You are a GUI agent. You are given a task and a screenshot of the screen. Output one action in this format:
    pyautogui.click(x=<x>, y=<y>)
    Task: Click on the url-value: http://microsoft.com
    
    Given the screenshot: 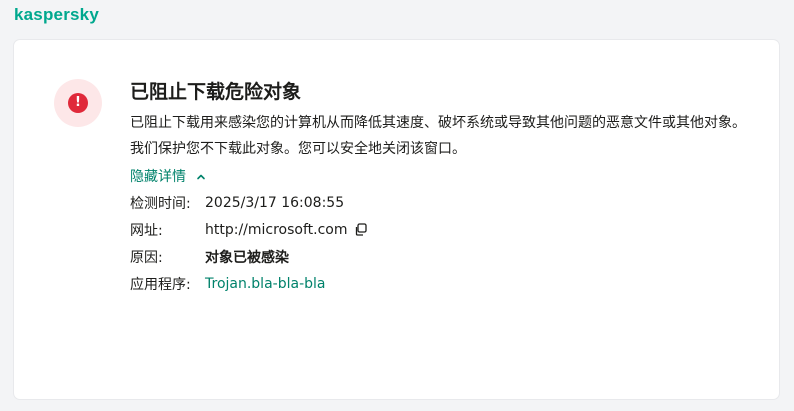 What is the action you would take?
    pyautogui.click(x=276, y=229)
    